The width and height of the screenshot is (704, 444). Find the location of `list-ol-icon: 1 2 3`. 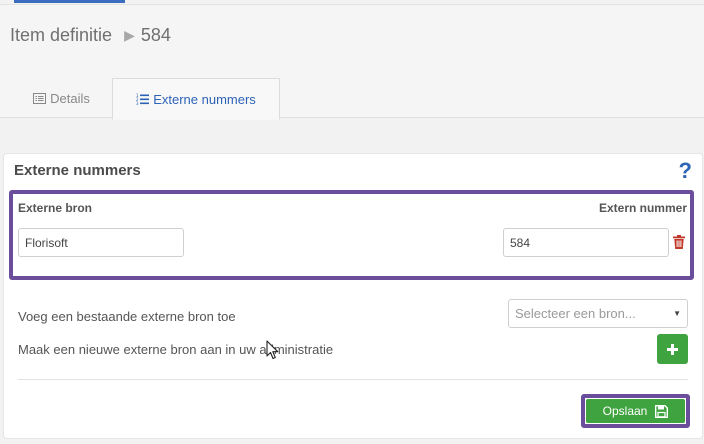

list-ol-icon: 1 2 3 is located at coordinates (143, 99).